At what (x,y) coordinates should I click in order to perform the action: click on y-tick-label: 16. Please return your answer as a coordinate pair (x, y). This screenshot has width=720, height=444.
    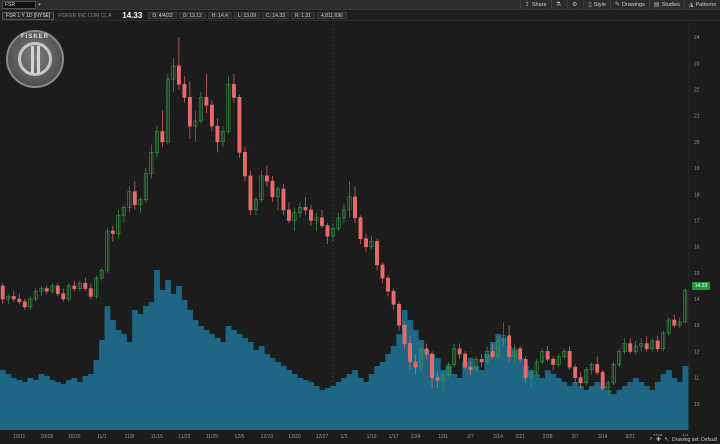
    Looking at the image, I should click on (697, 248).